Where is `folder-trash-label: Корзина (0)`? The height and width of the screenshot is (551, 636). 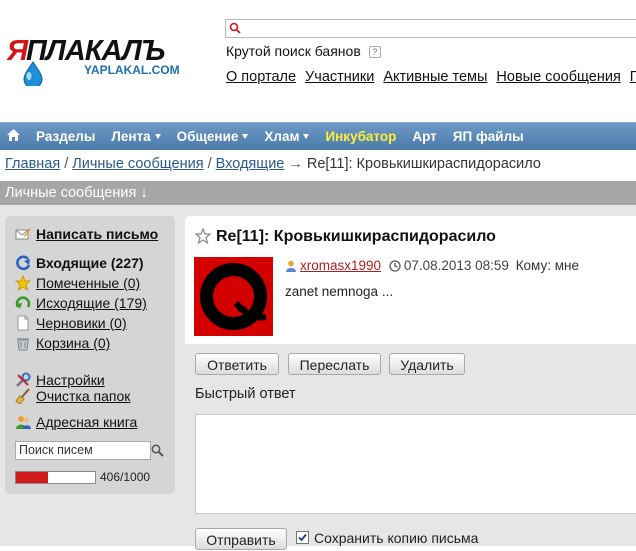 folder-trash-label: Корзина (0) is located at coordinates (73, 343).